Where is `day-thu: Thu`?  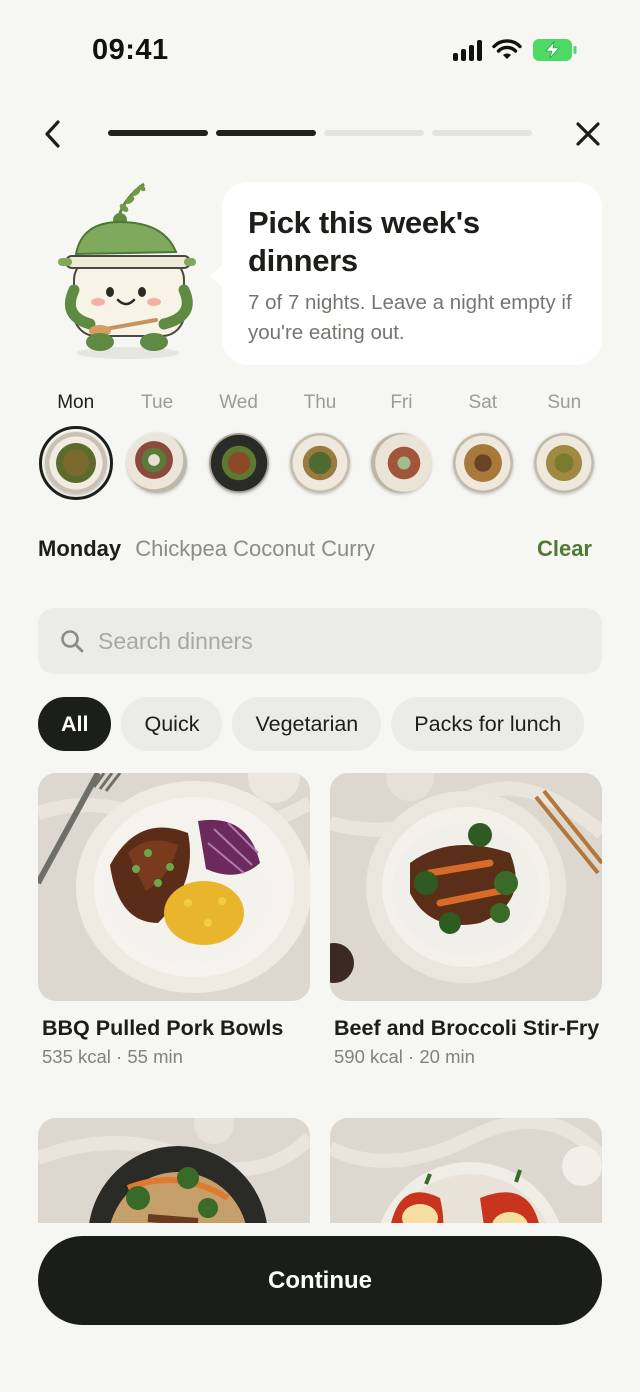
day-thu: Thu is located at coordinates (319, 446).